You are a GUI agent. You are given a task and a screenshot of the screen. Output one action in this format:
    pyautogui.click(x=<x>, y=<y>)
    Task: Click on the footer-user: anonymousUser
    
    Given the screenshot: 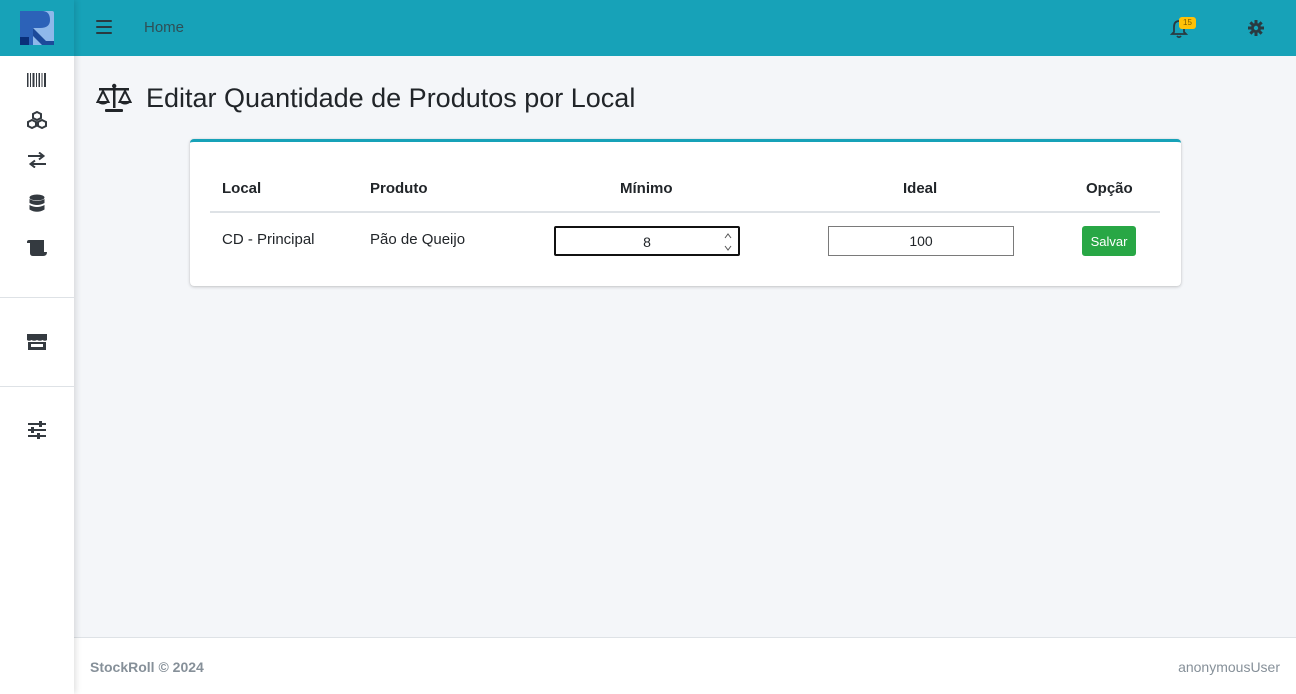 What is the action you would take?
    pyautogui.click(x=1229, y=667)
    